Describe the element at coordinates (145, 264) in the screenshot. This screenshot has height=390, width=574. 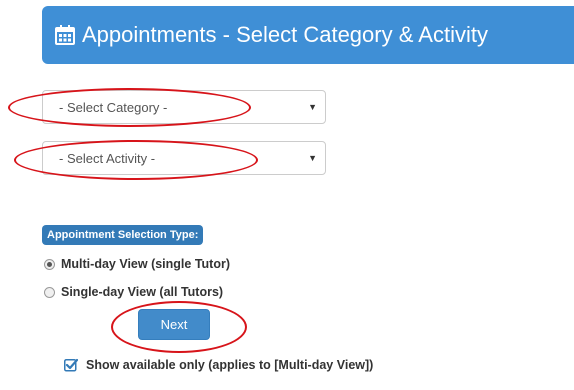
I see `radio-label-multi-day: Multi-day View (single Tutor)` at that location.